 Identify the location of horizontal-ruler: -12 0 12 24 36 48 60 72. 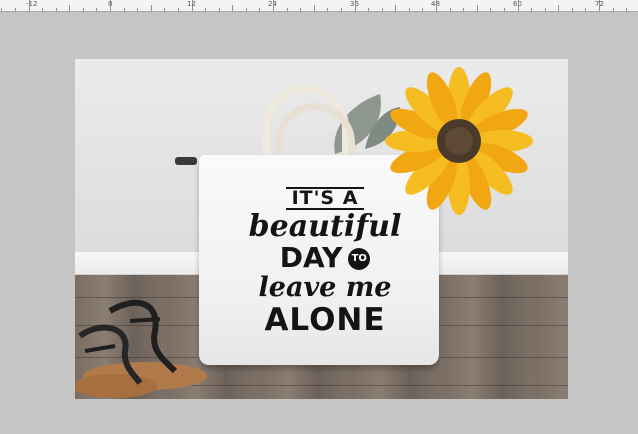
(319, 6).